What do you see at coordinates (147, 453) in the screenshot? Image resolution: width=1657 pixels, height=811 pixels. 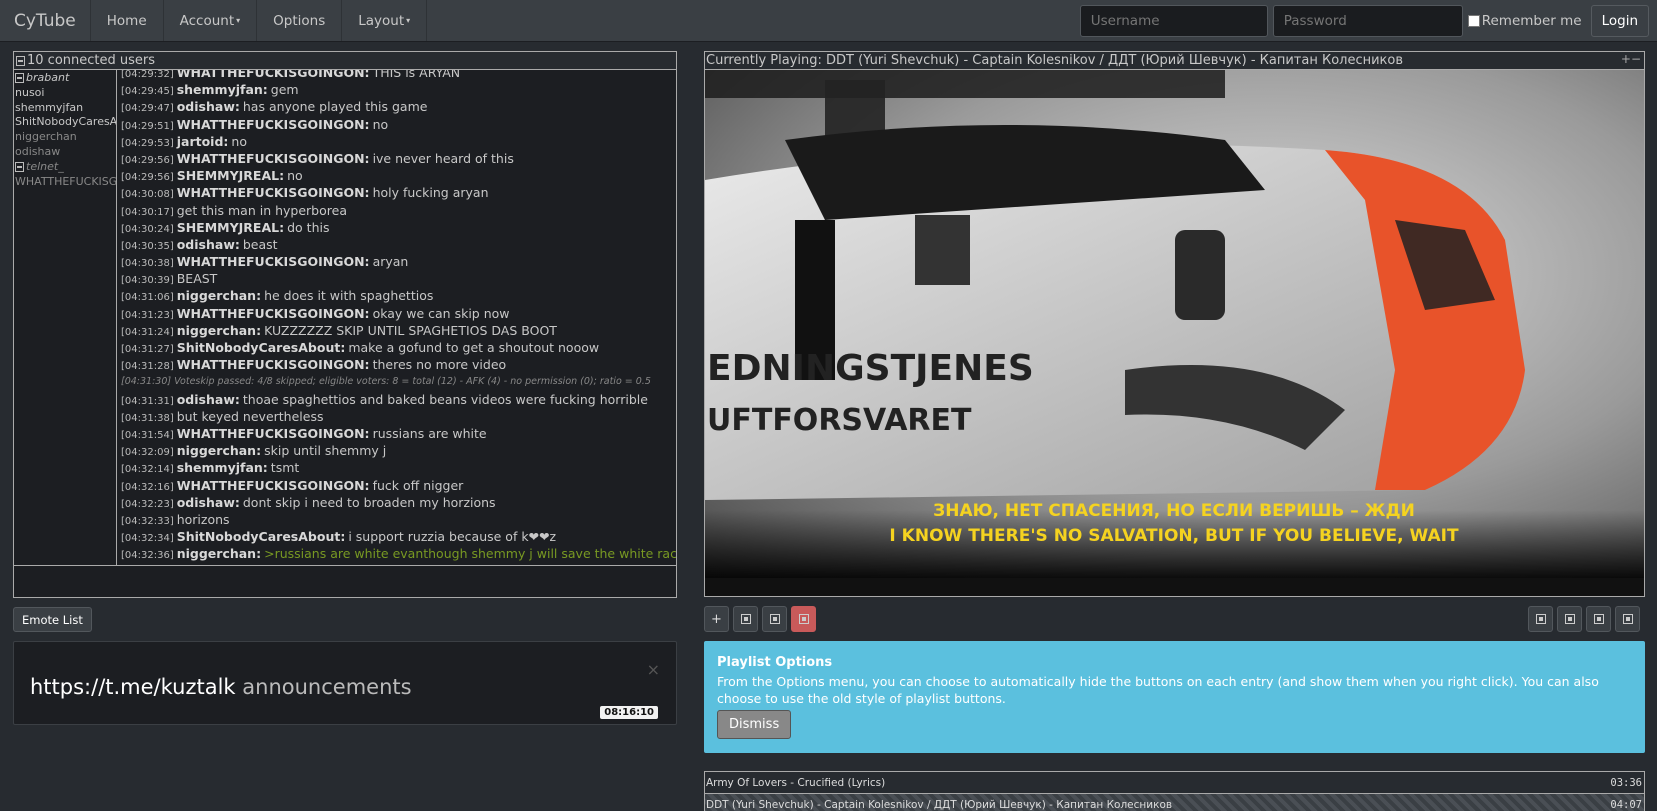 I see `message-timestamp: [04:32:09]` at bounding box center [147, 453].